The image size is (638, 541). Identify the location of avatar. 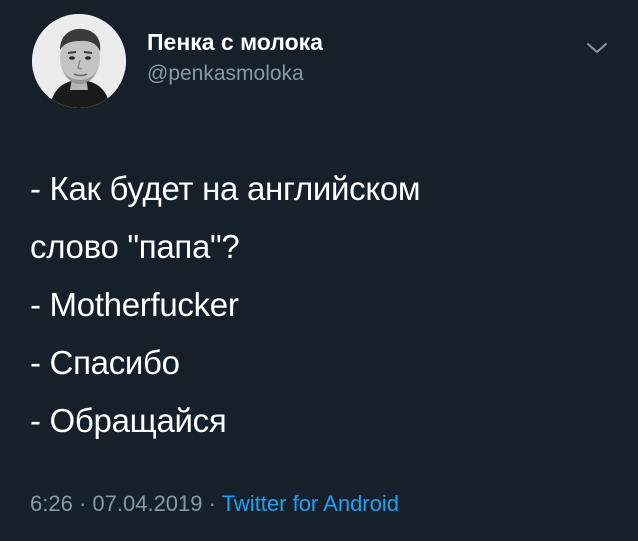
(79, 61).